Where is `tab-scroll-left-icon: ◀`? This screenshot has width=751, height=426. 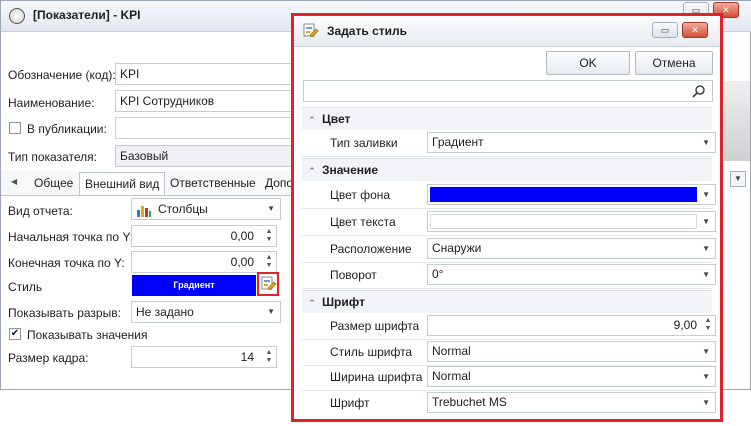 tab-scroll-left-icon: ◀ is located at coordinates (14, 181).